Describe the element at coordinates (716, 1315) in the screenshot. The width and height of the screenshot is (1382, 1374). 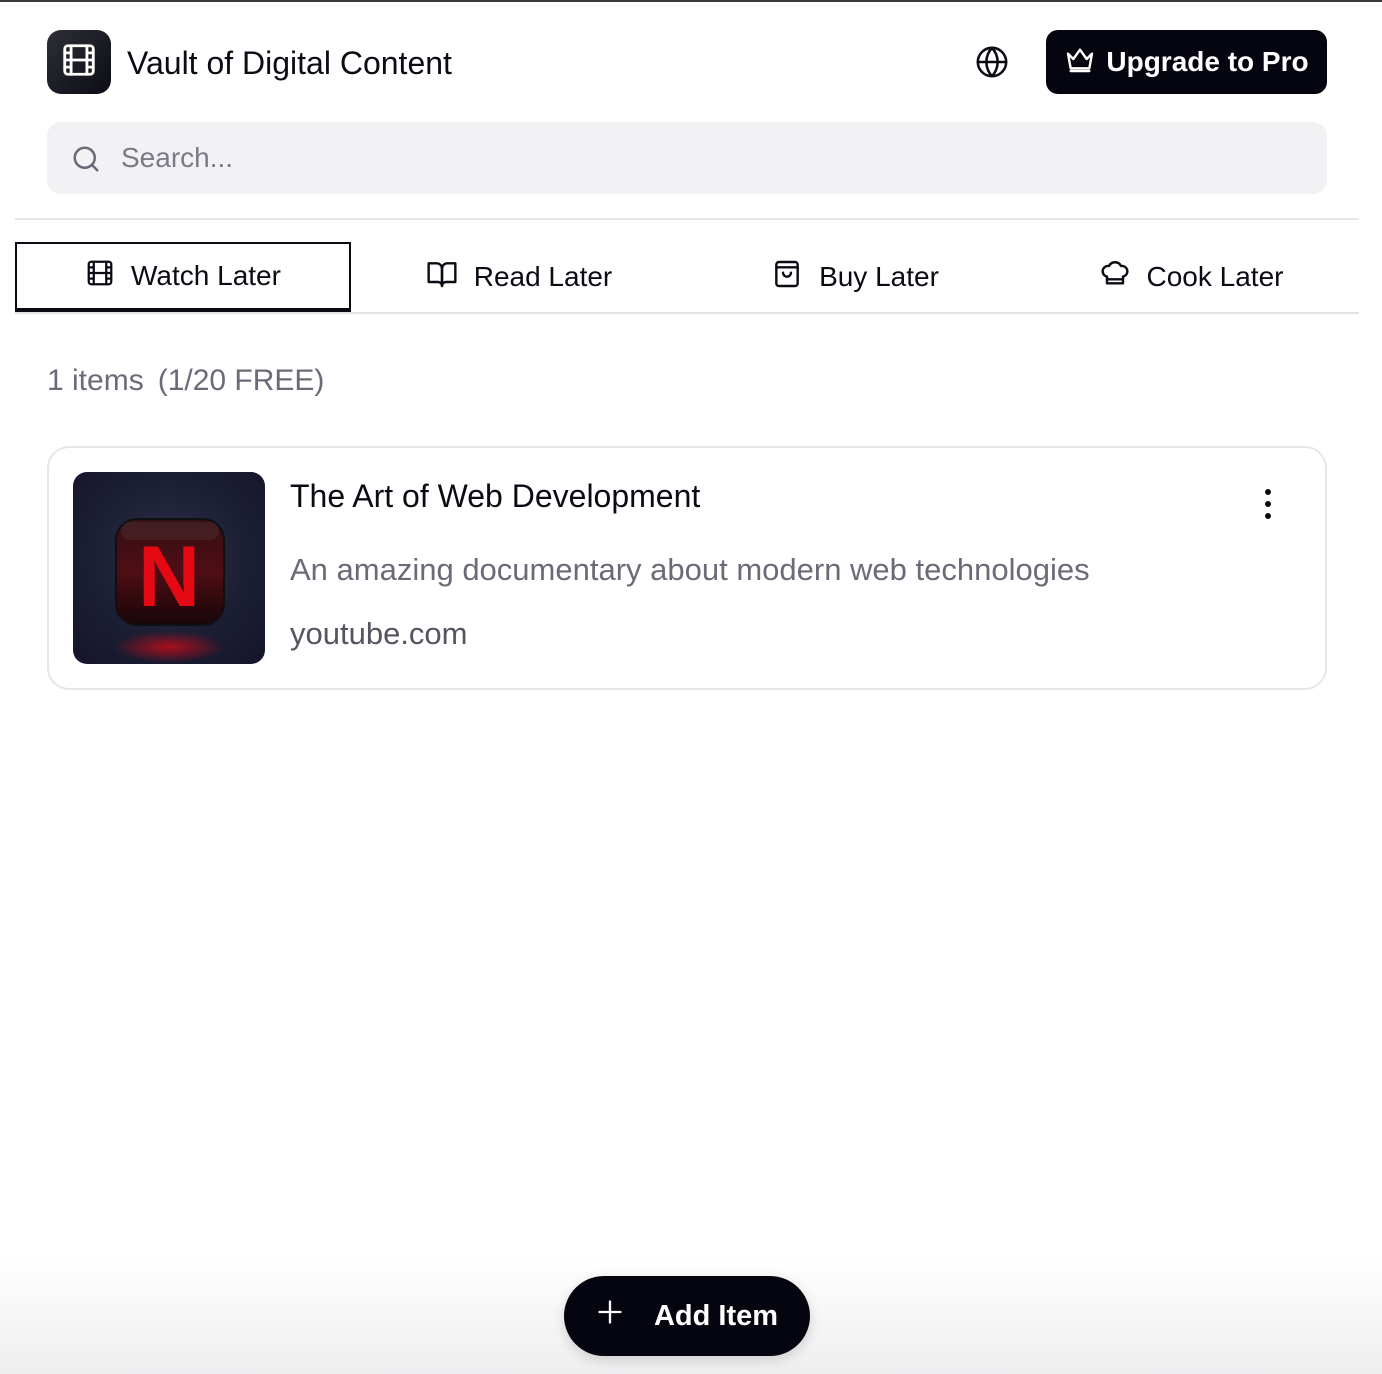
I see `add-item-label: Add Item` at that location.